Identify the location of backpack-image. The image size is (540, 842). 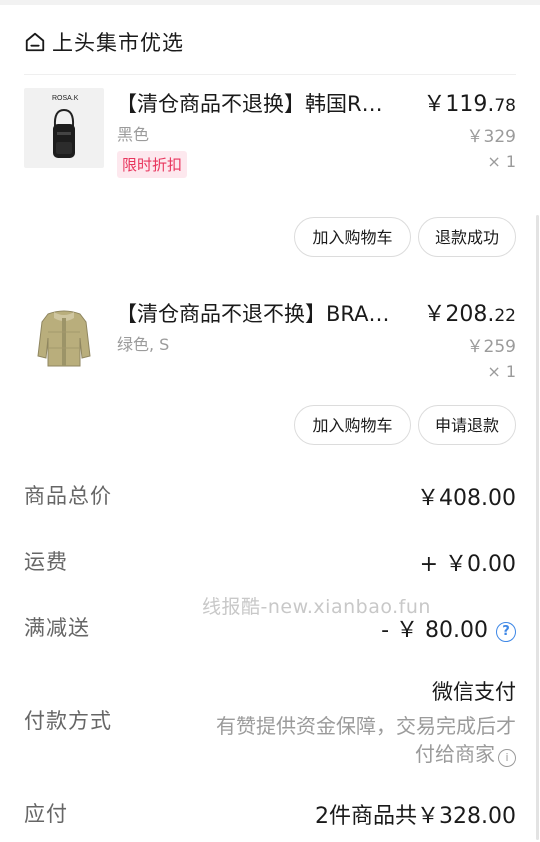
(64, 133).